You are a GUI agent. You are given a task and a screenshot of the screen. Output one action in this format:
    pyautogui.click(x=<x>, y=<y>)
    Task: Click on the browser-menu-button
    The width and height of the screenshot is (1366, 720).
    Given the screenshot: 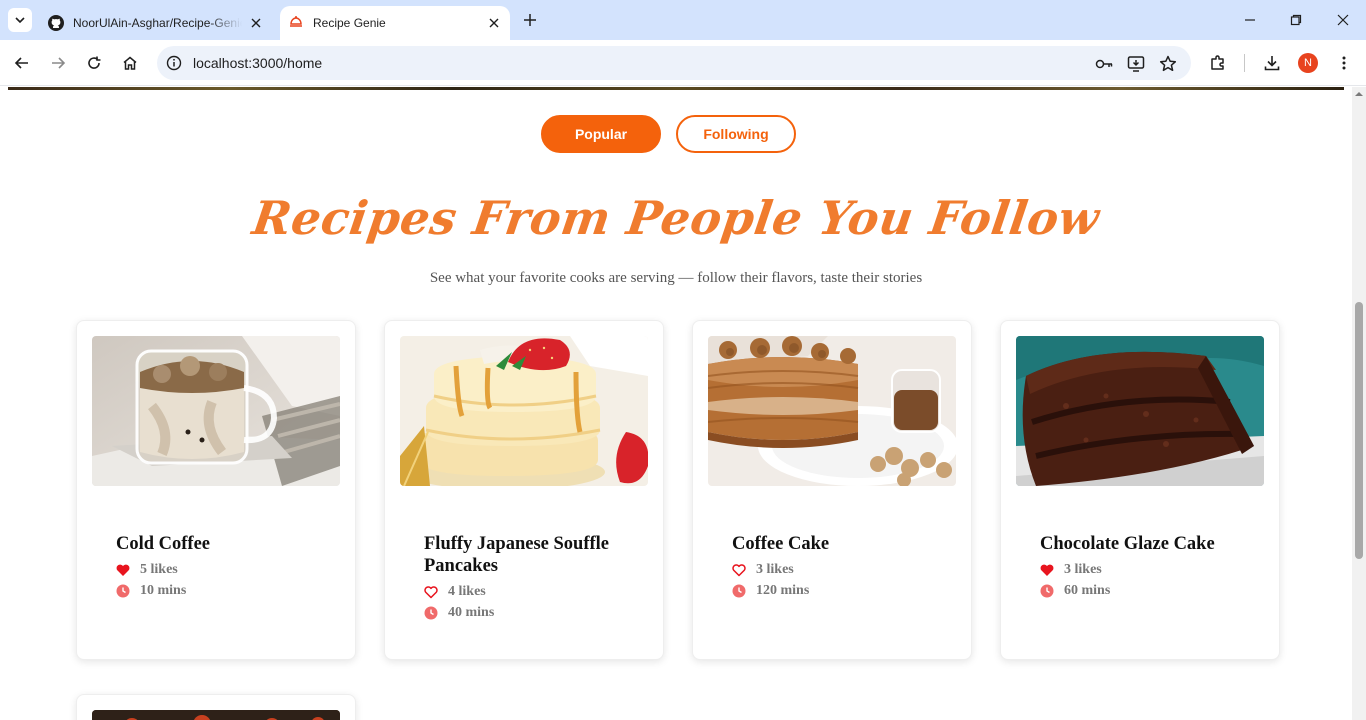 What is the action you would take?
    pyautogui.click(x=1344, y=63)
    